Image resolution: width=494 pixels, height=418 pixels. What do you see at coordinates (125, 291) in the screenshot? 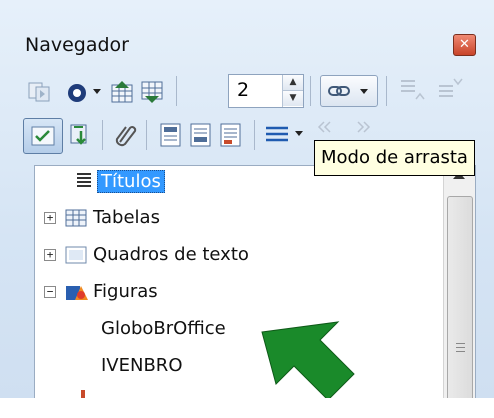
I see `tree-item-label: Figuras` at bounding box center [125, 291].